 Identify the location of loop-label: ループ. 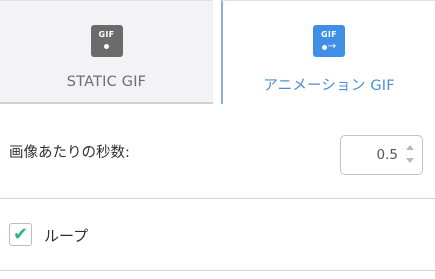
(66, 236).